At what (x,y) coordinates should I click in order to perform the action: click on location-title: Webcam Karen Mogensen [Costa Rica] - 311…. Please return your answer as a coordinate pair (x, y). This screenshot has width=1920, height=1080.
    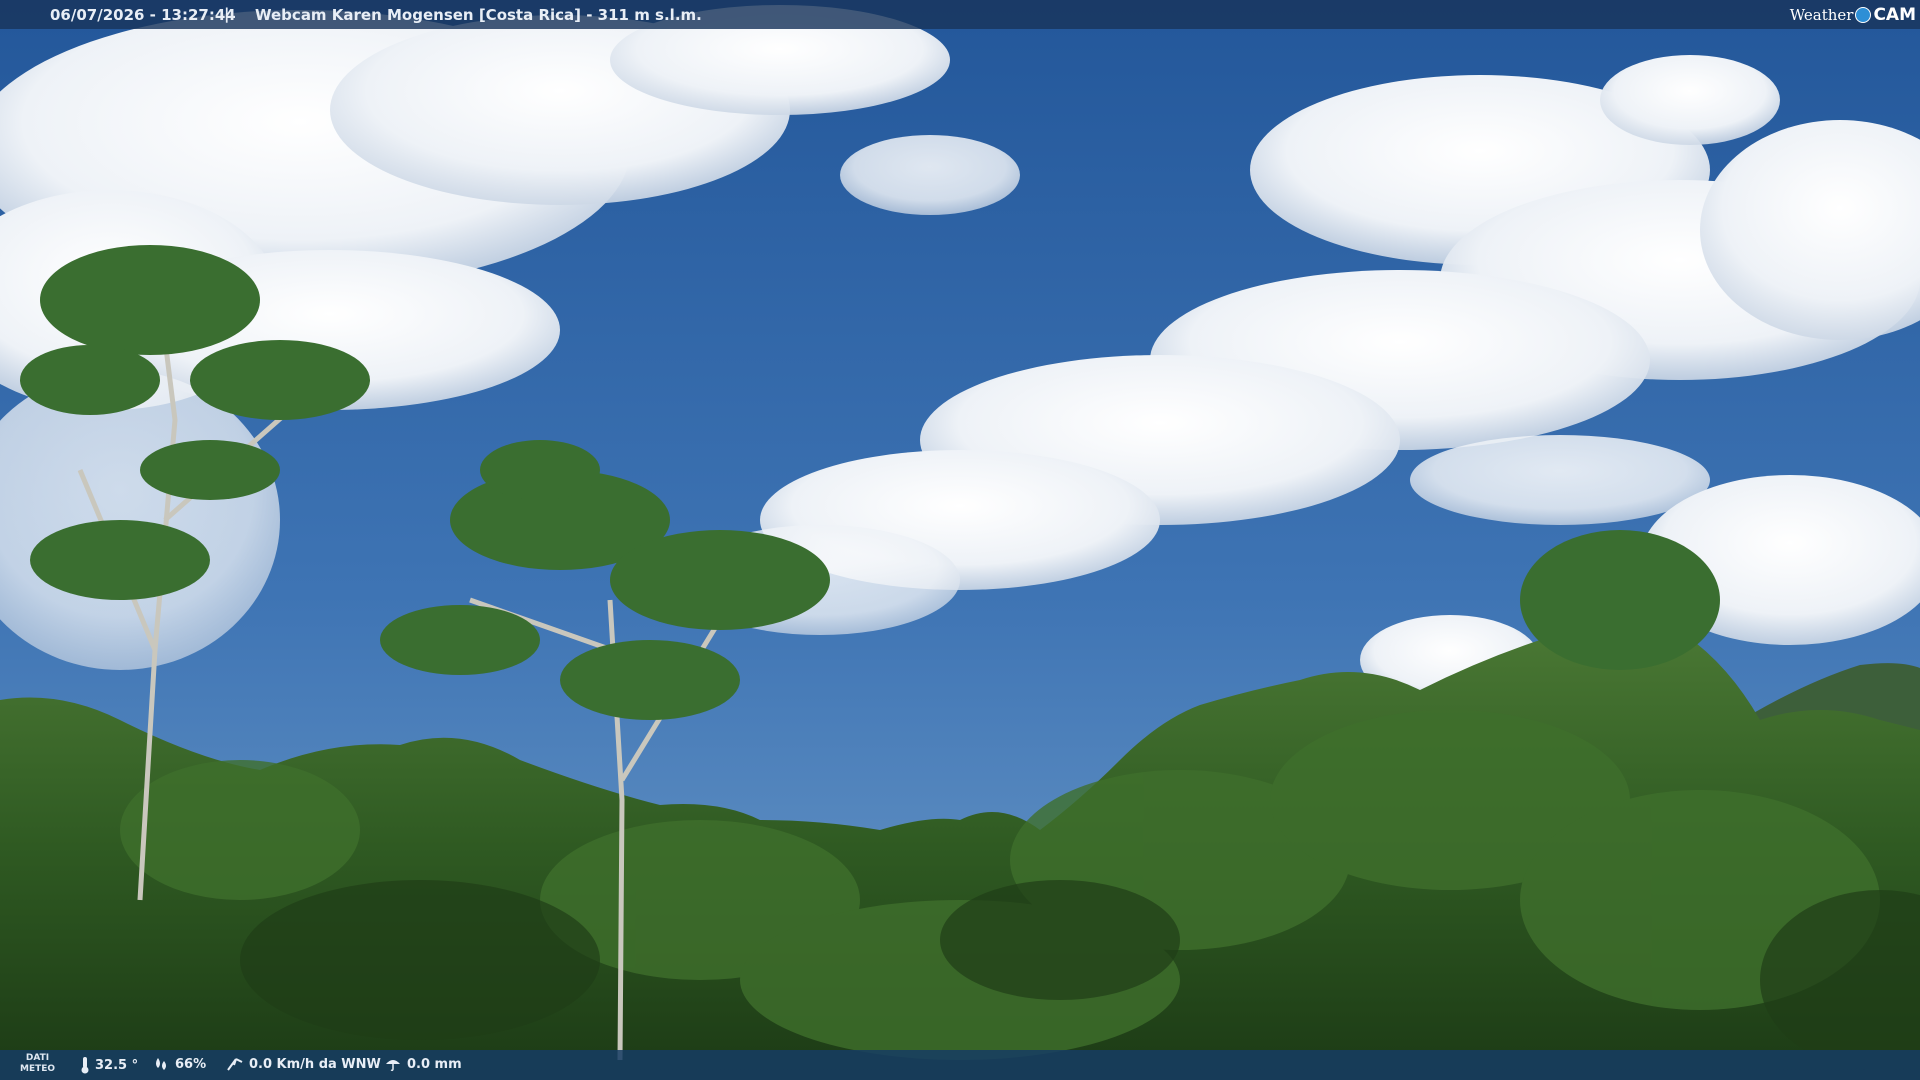
    Looking at the image, I should click on (478, 15).